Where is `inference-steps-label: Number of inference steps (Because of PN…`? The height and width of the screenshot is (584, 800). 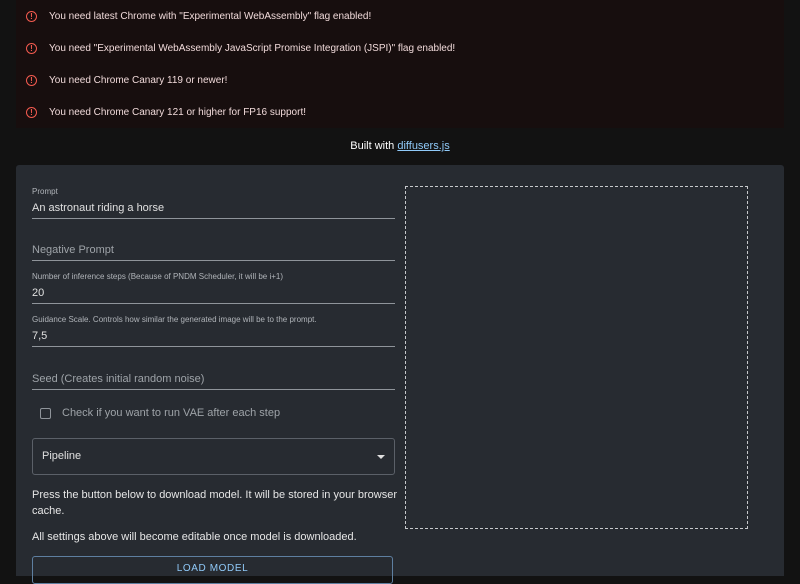 inference-steps-label: Number of inference steps (Because of PN… is located at coordinates (158, 276).